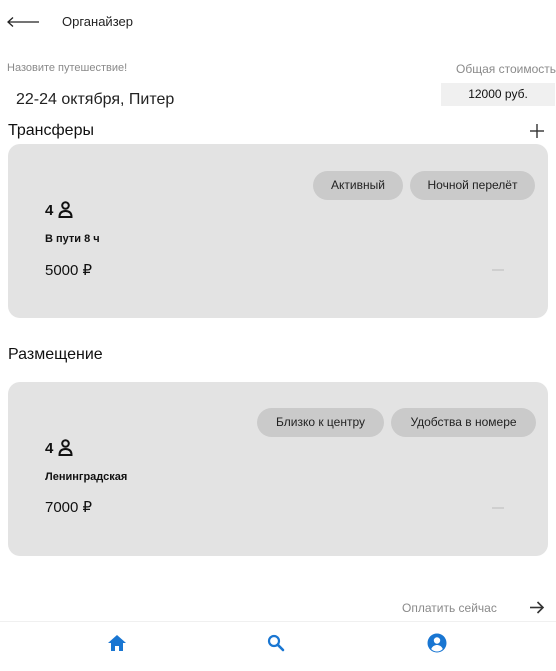 The height and width of the screenshot is (671, 556). What do you see at coordinates (320, 422) in the screenshot?
I see `chip-near-center: Близко к центру` at bounding box center [320, 422].